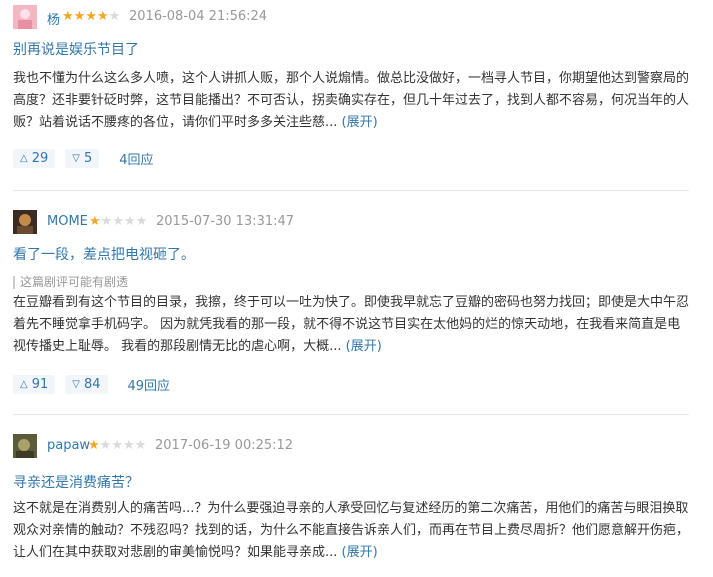  I want to click on downvote-count: 5, so click(88, 158).